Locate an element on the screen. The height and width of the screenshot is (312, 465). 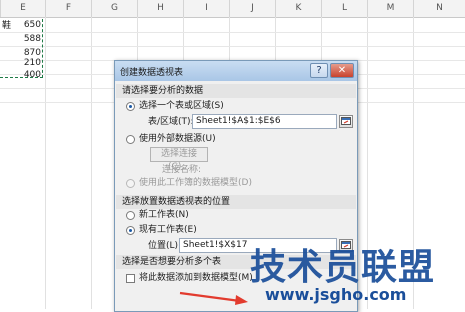
collapse-dialog-icon is located at coordinates (346, 121).